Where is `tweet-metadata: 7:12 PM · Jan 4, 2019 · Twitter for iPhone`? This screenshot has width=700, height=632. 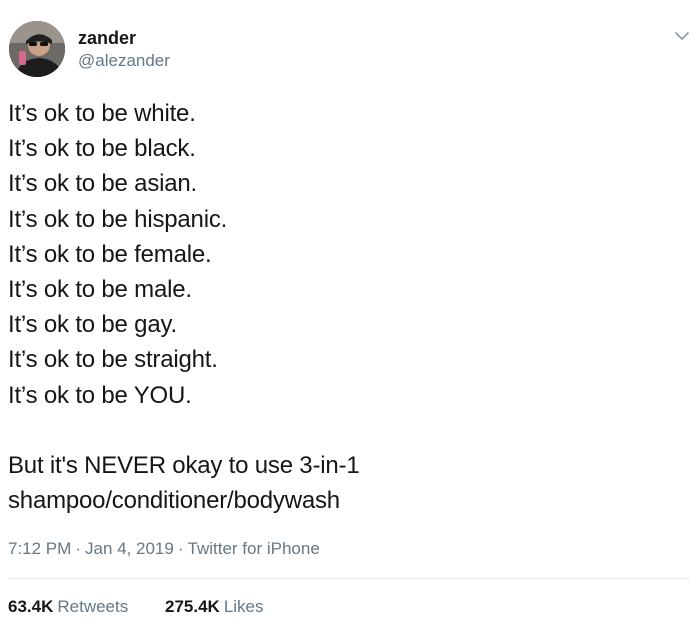 tweet-metadata: 7:12 PM · Jan 4, 2019 · Twitter for iPhone is located at coordinates (164, 549).